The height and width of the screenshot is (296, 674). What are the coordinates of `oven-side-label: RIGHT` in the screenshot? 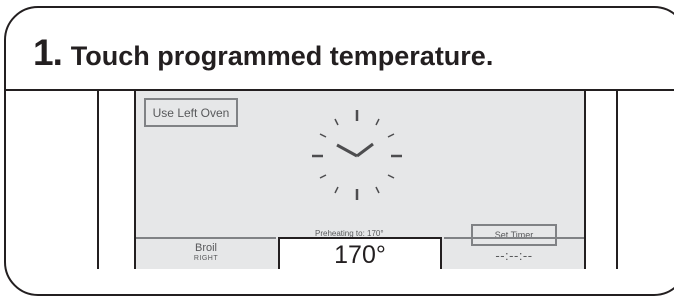 It's located at (206, 258).